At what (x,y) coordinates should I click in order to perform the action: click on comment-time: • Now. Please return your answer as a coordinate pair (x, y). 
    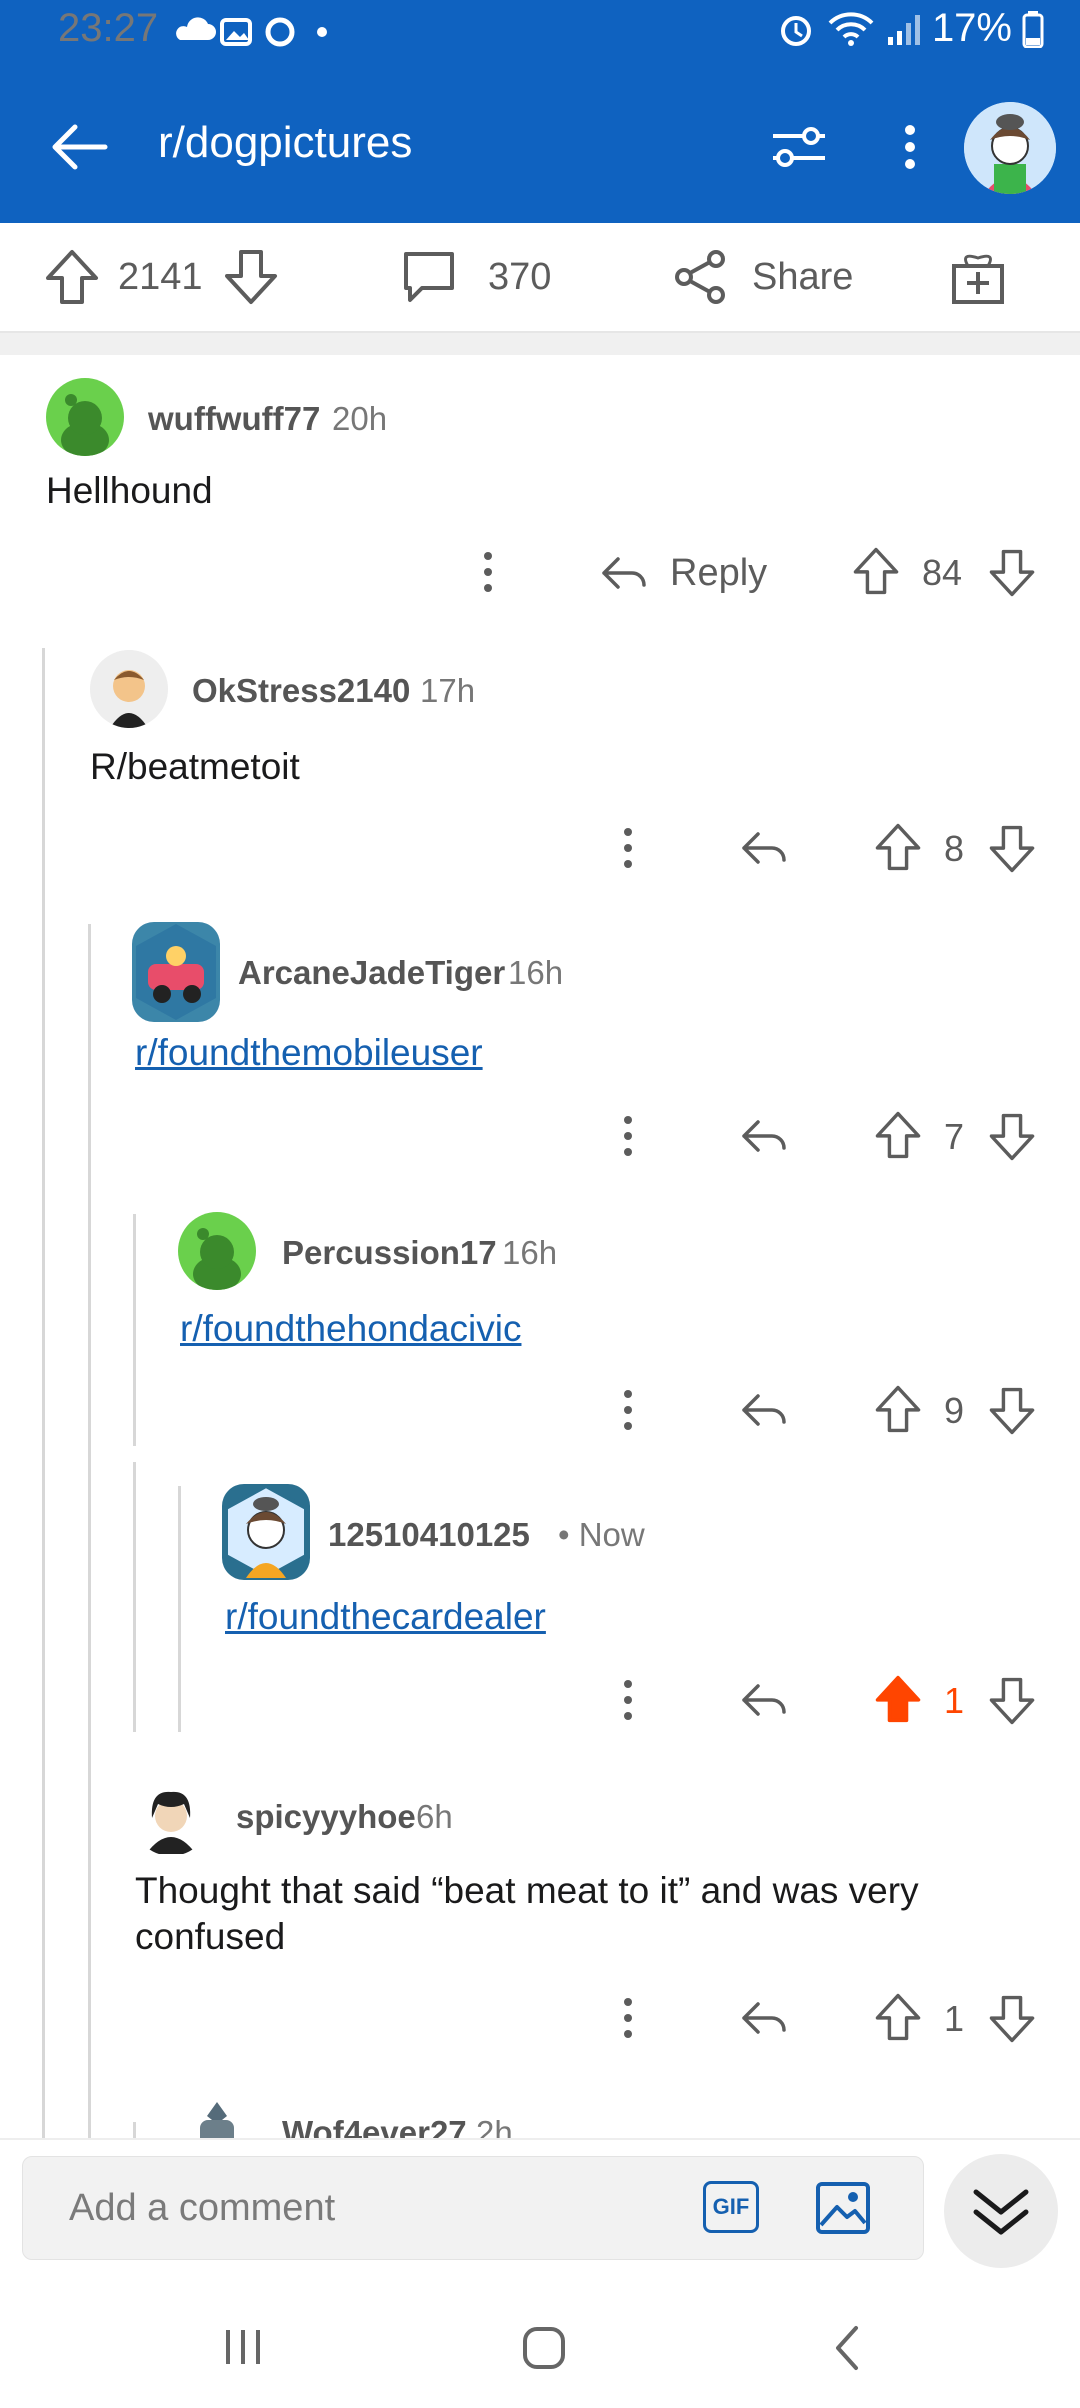
    Looking at the image, I should click on (601, 1534).